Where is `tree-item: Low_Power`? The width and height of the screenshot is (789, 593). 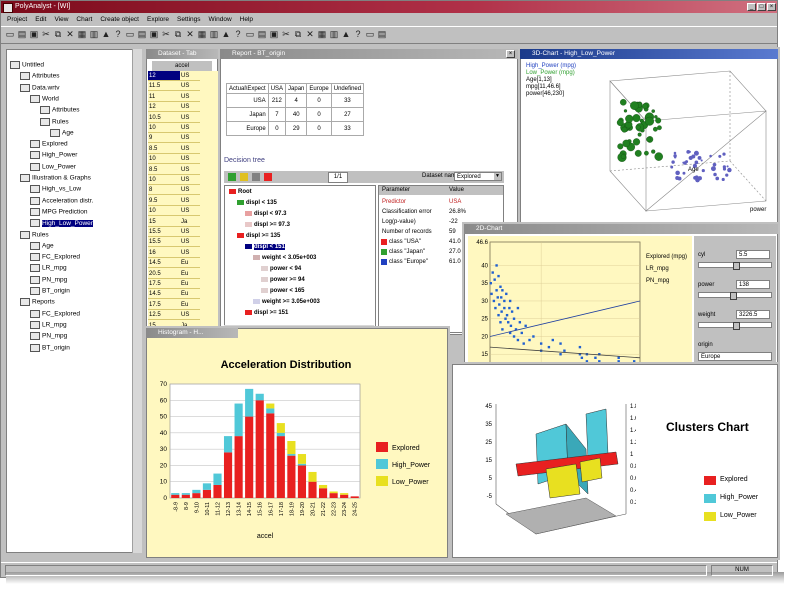
tree-item: Low_Power is located at coordinates (53, 166).